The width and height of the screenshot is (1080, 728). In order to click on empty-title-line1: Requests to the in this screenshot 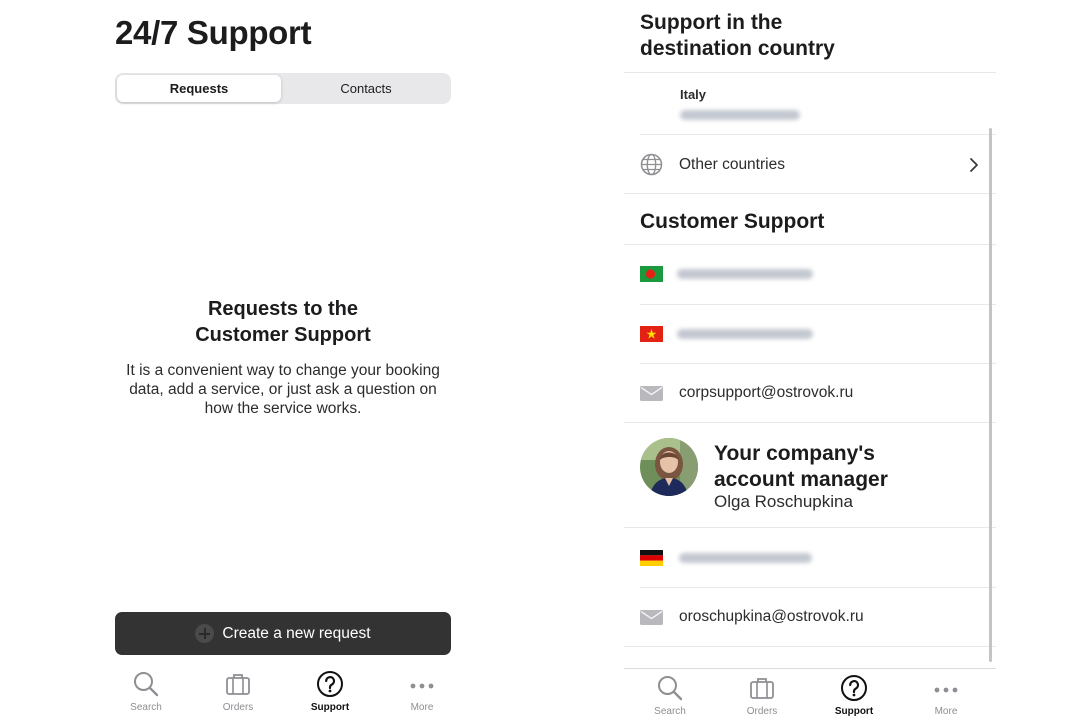, I will do `click(283, 309)`.